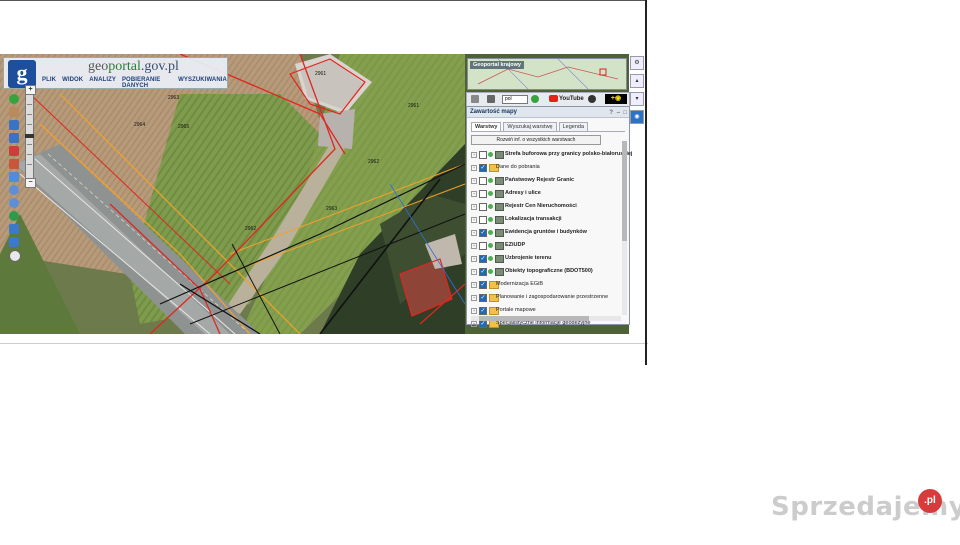 The height and width of the screenshot is (545, 960). I want to click on forward-arrow-icon, so click(14, 242).